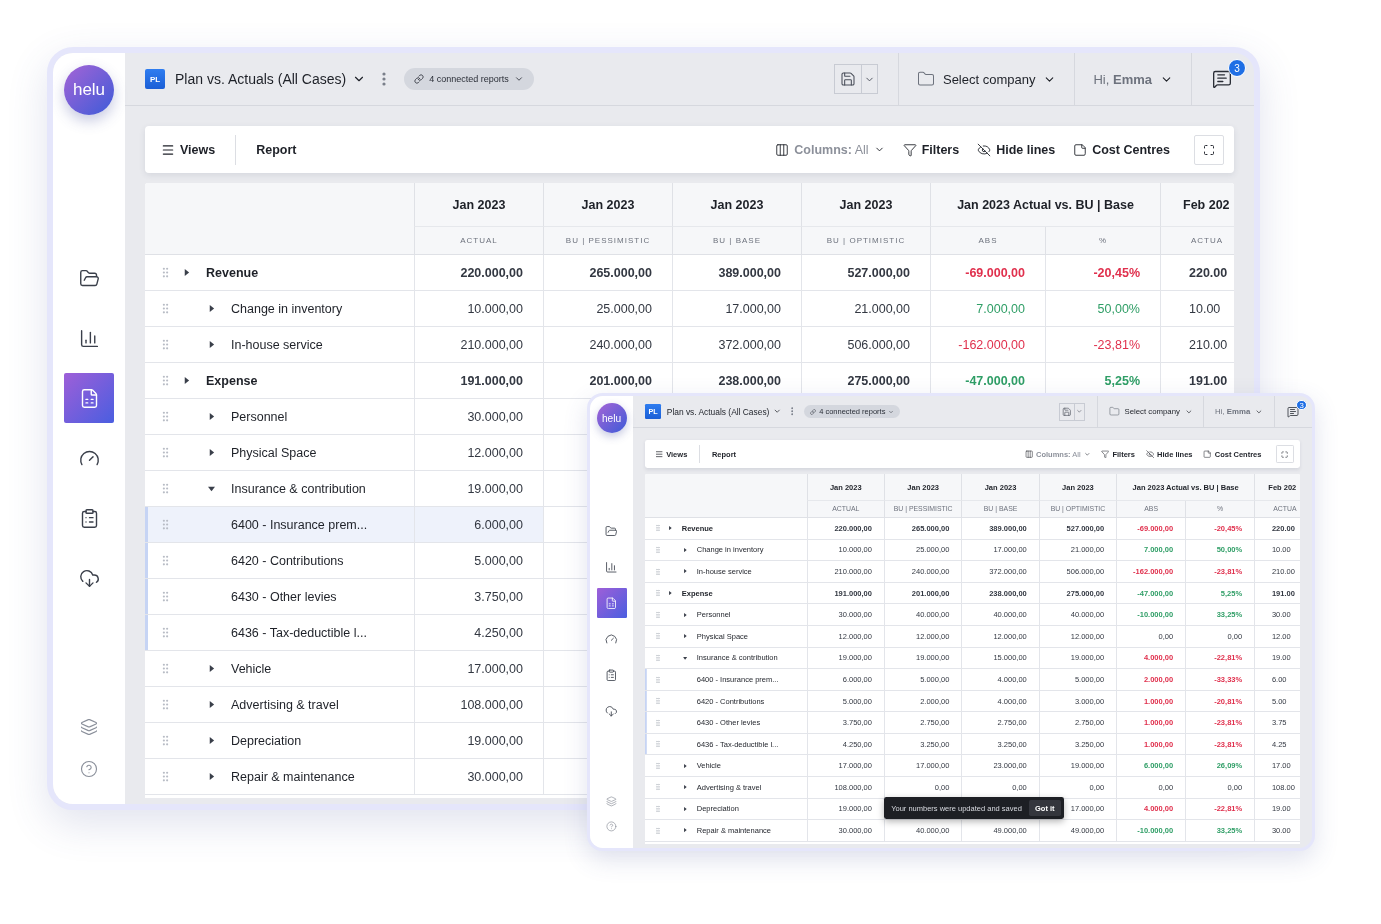 The height and width of the screenshot is (924, 1381). Describe the element at coordinates (984, 149) in the screenshot. I see `eye-off-icon` at that location.